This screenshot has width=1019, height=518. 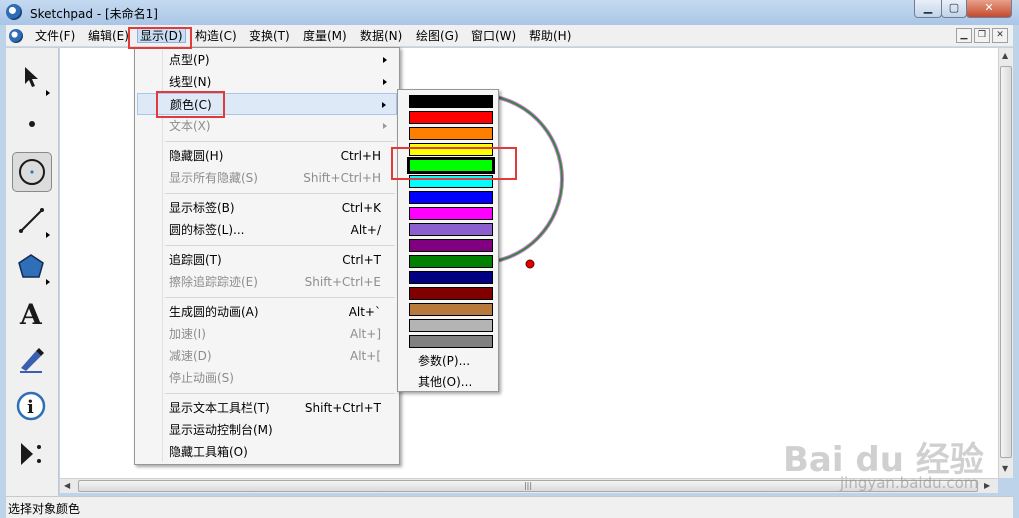 I want to click on menu-item-hide-toolbox: 隐藏工具箱(O), so click(x=267, y=452).